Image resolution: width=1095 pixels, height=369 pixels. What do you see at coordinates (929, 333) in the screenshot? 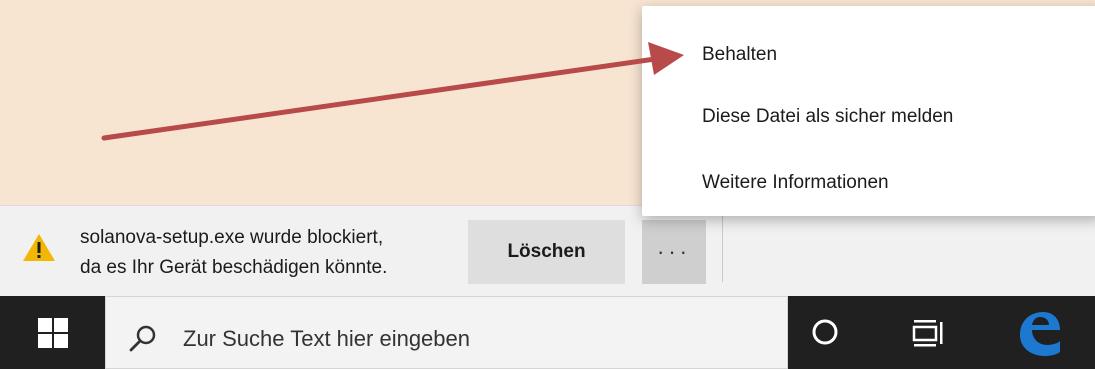
I see `task-view-icon` at bounding box center [929, 333].